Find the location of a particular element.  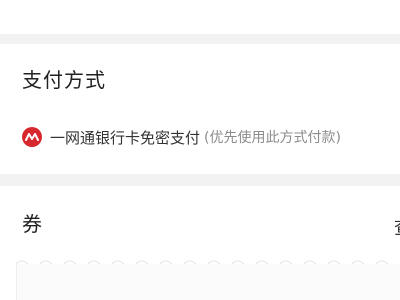

payment-method-label: 一网通银行卡免密支付 is located at coordinates (125, 137).